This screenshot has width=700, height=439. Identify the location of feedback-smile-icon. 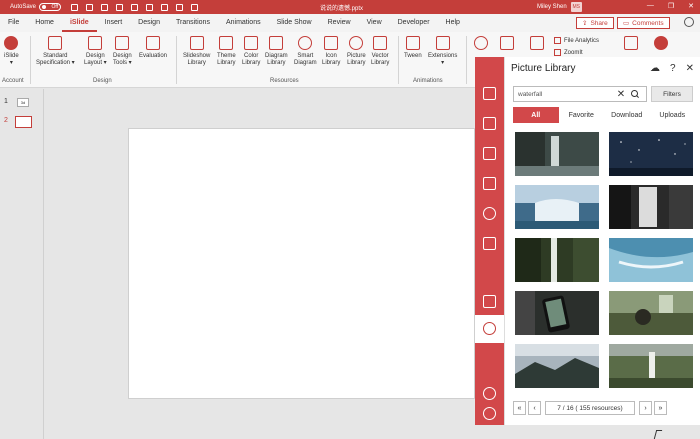
(689, 22).